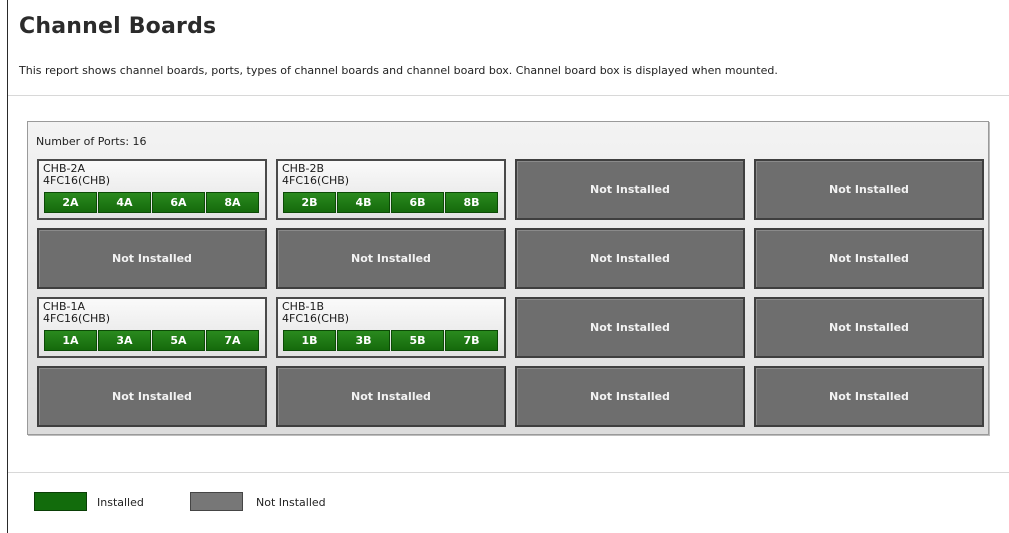  What do you see at coordinates (309, 202) in the screenshot?
I see `port-2b: 2B` at bounding box center [309, 202].